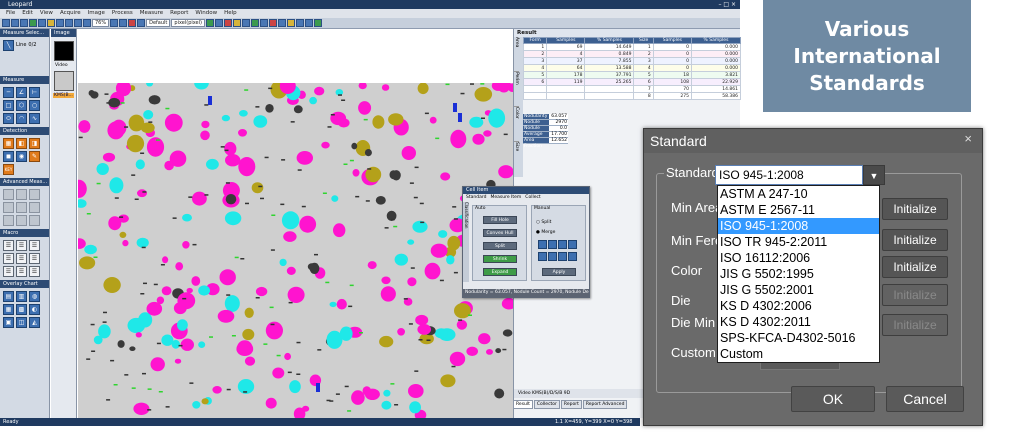 The image size is (1011, 434). What do you see at coordinates (158, 23) in the screenshot?
I see `preset-select: Default` at bounding box center [158, 23].